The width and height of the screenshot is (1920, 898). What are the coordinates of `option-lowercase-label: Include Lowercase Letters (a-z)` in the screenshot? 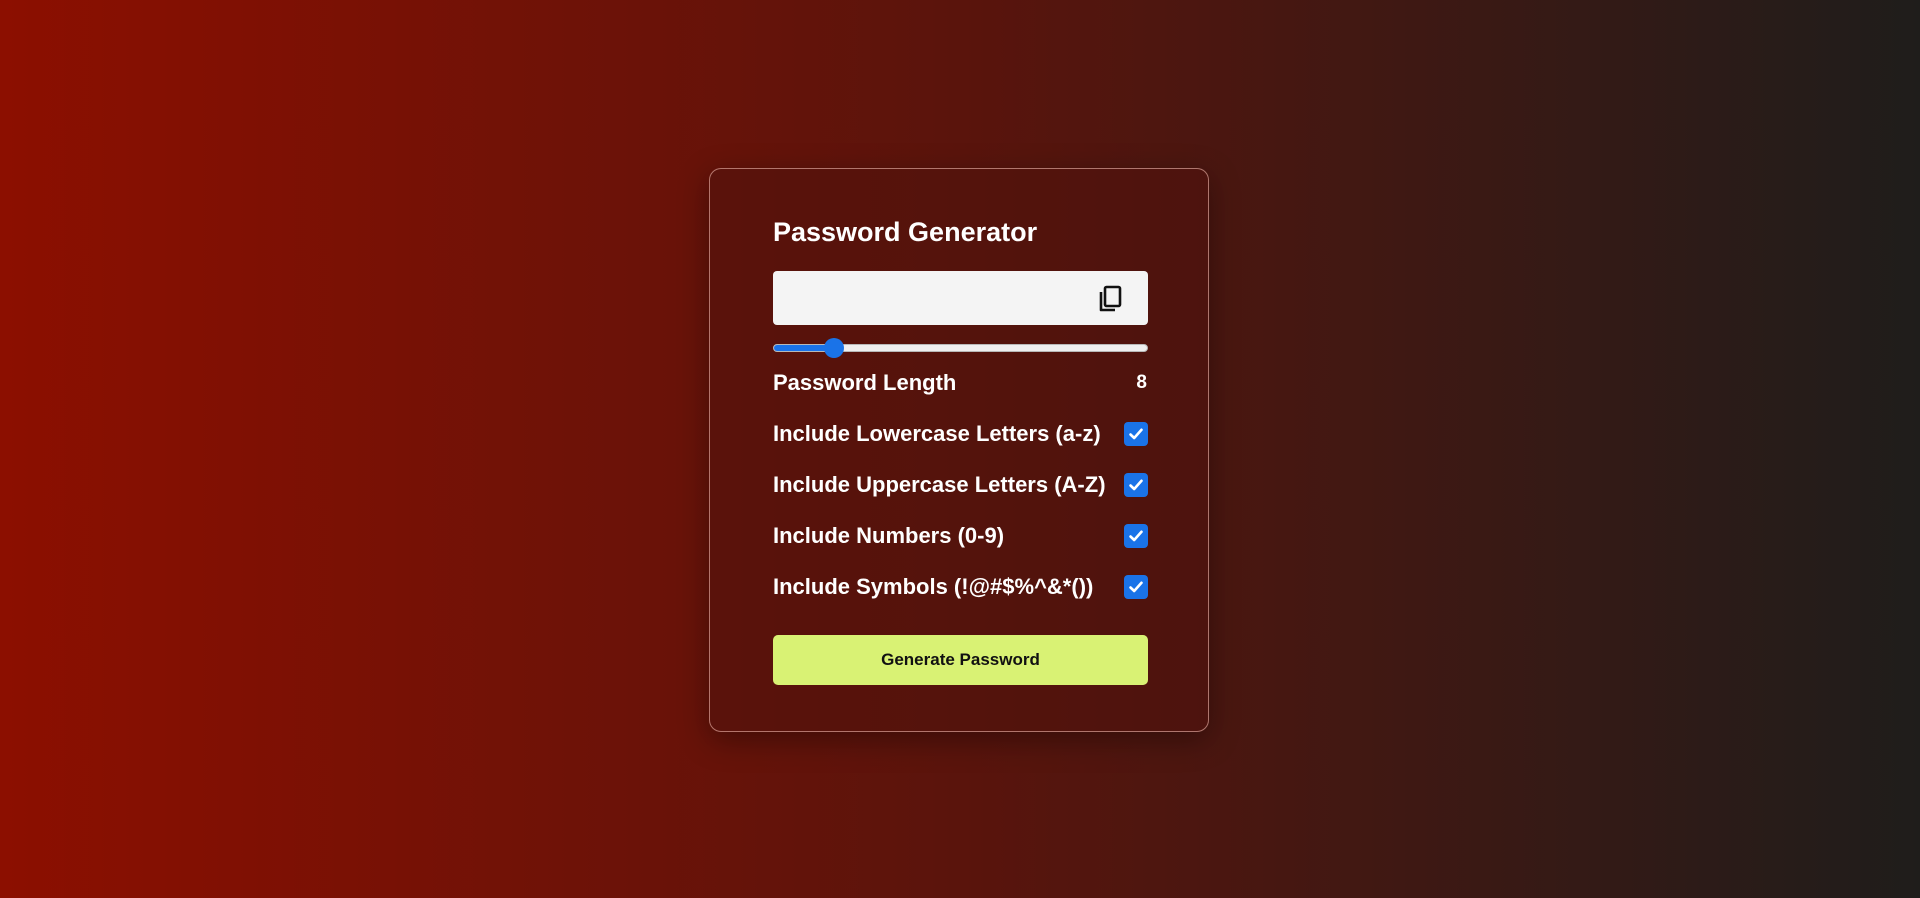 It's located at (937, 433).